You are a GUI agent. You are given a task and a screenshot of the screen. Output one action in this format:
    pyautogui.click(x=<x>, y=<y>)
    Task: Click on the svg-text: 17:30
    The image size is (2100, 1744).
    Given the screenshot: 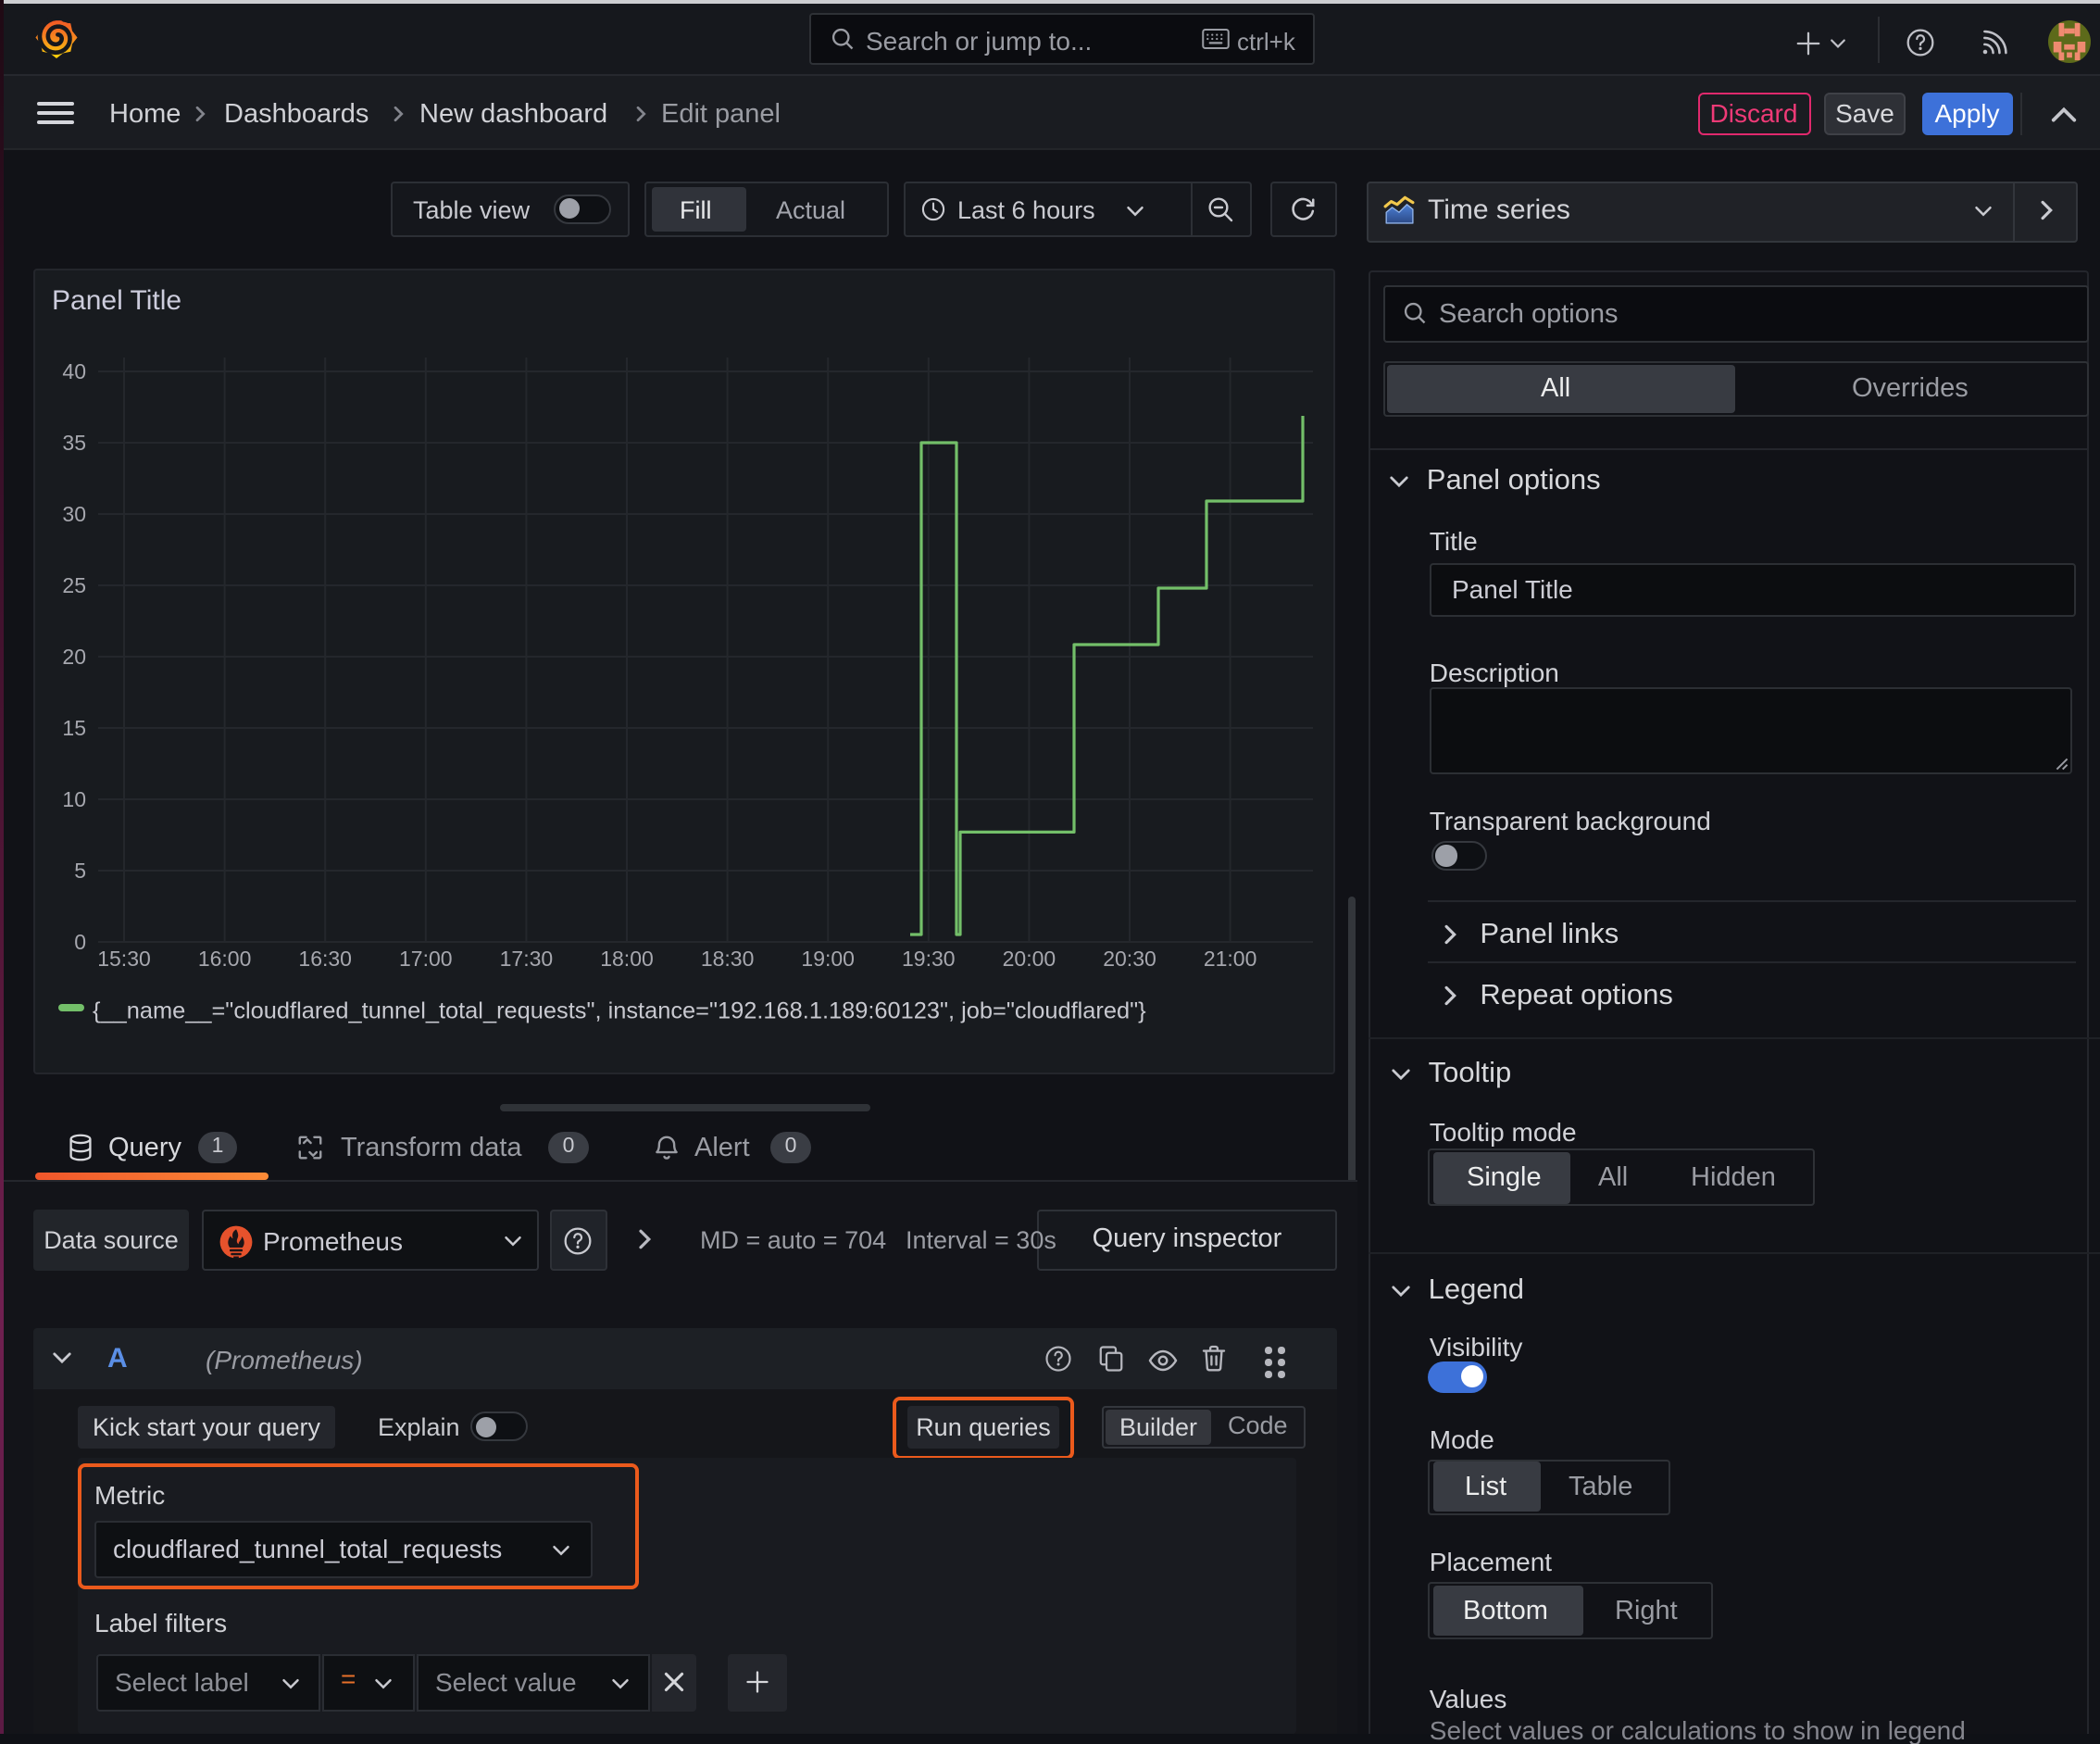 What is the action you would take?
    pyautogui.click(x=527, y=959)
    